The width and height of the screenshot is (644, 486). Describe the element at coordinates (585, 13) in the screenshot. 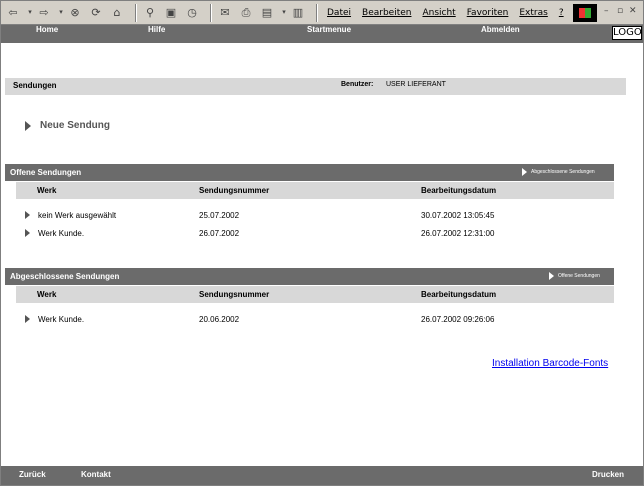

I see `windows-logo-icon` at that location.